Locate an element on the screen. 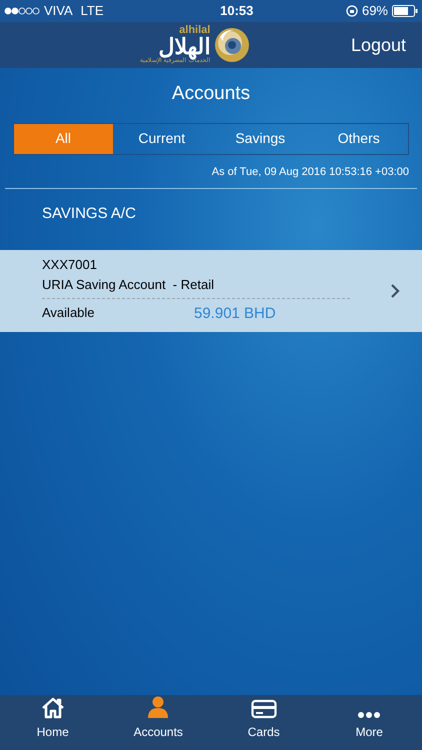  more-icon is located at coordinates (369, 715).